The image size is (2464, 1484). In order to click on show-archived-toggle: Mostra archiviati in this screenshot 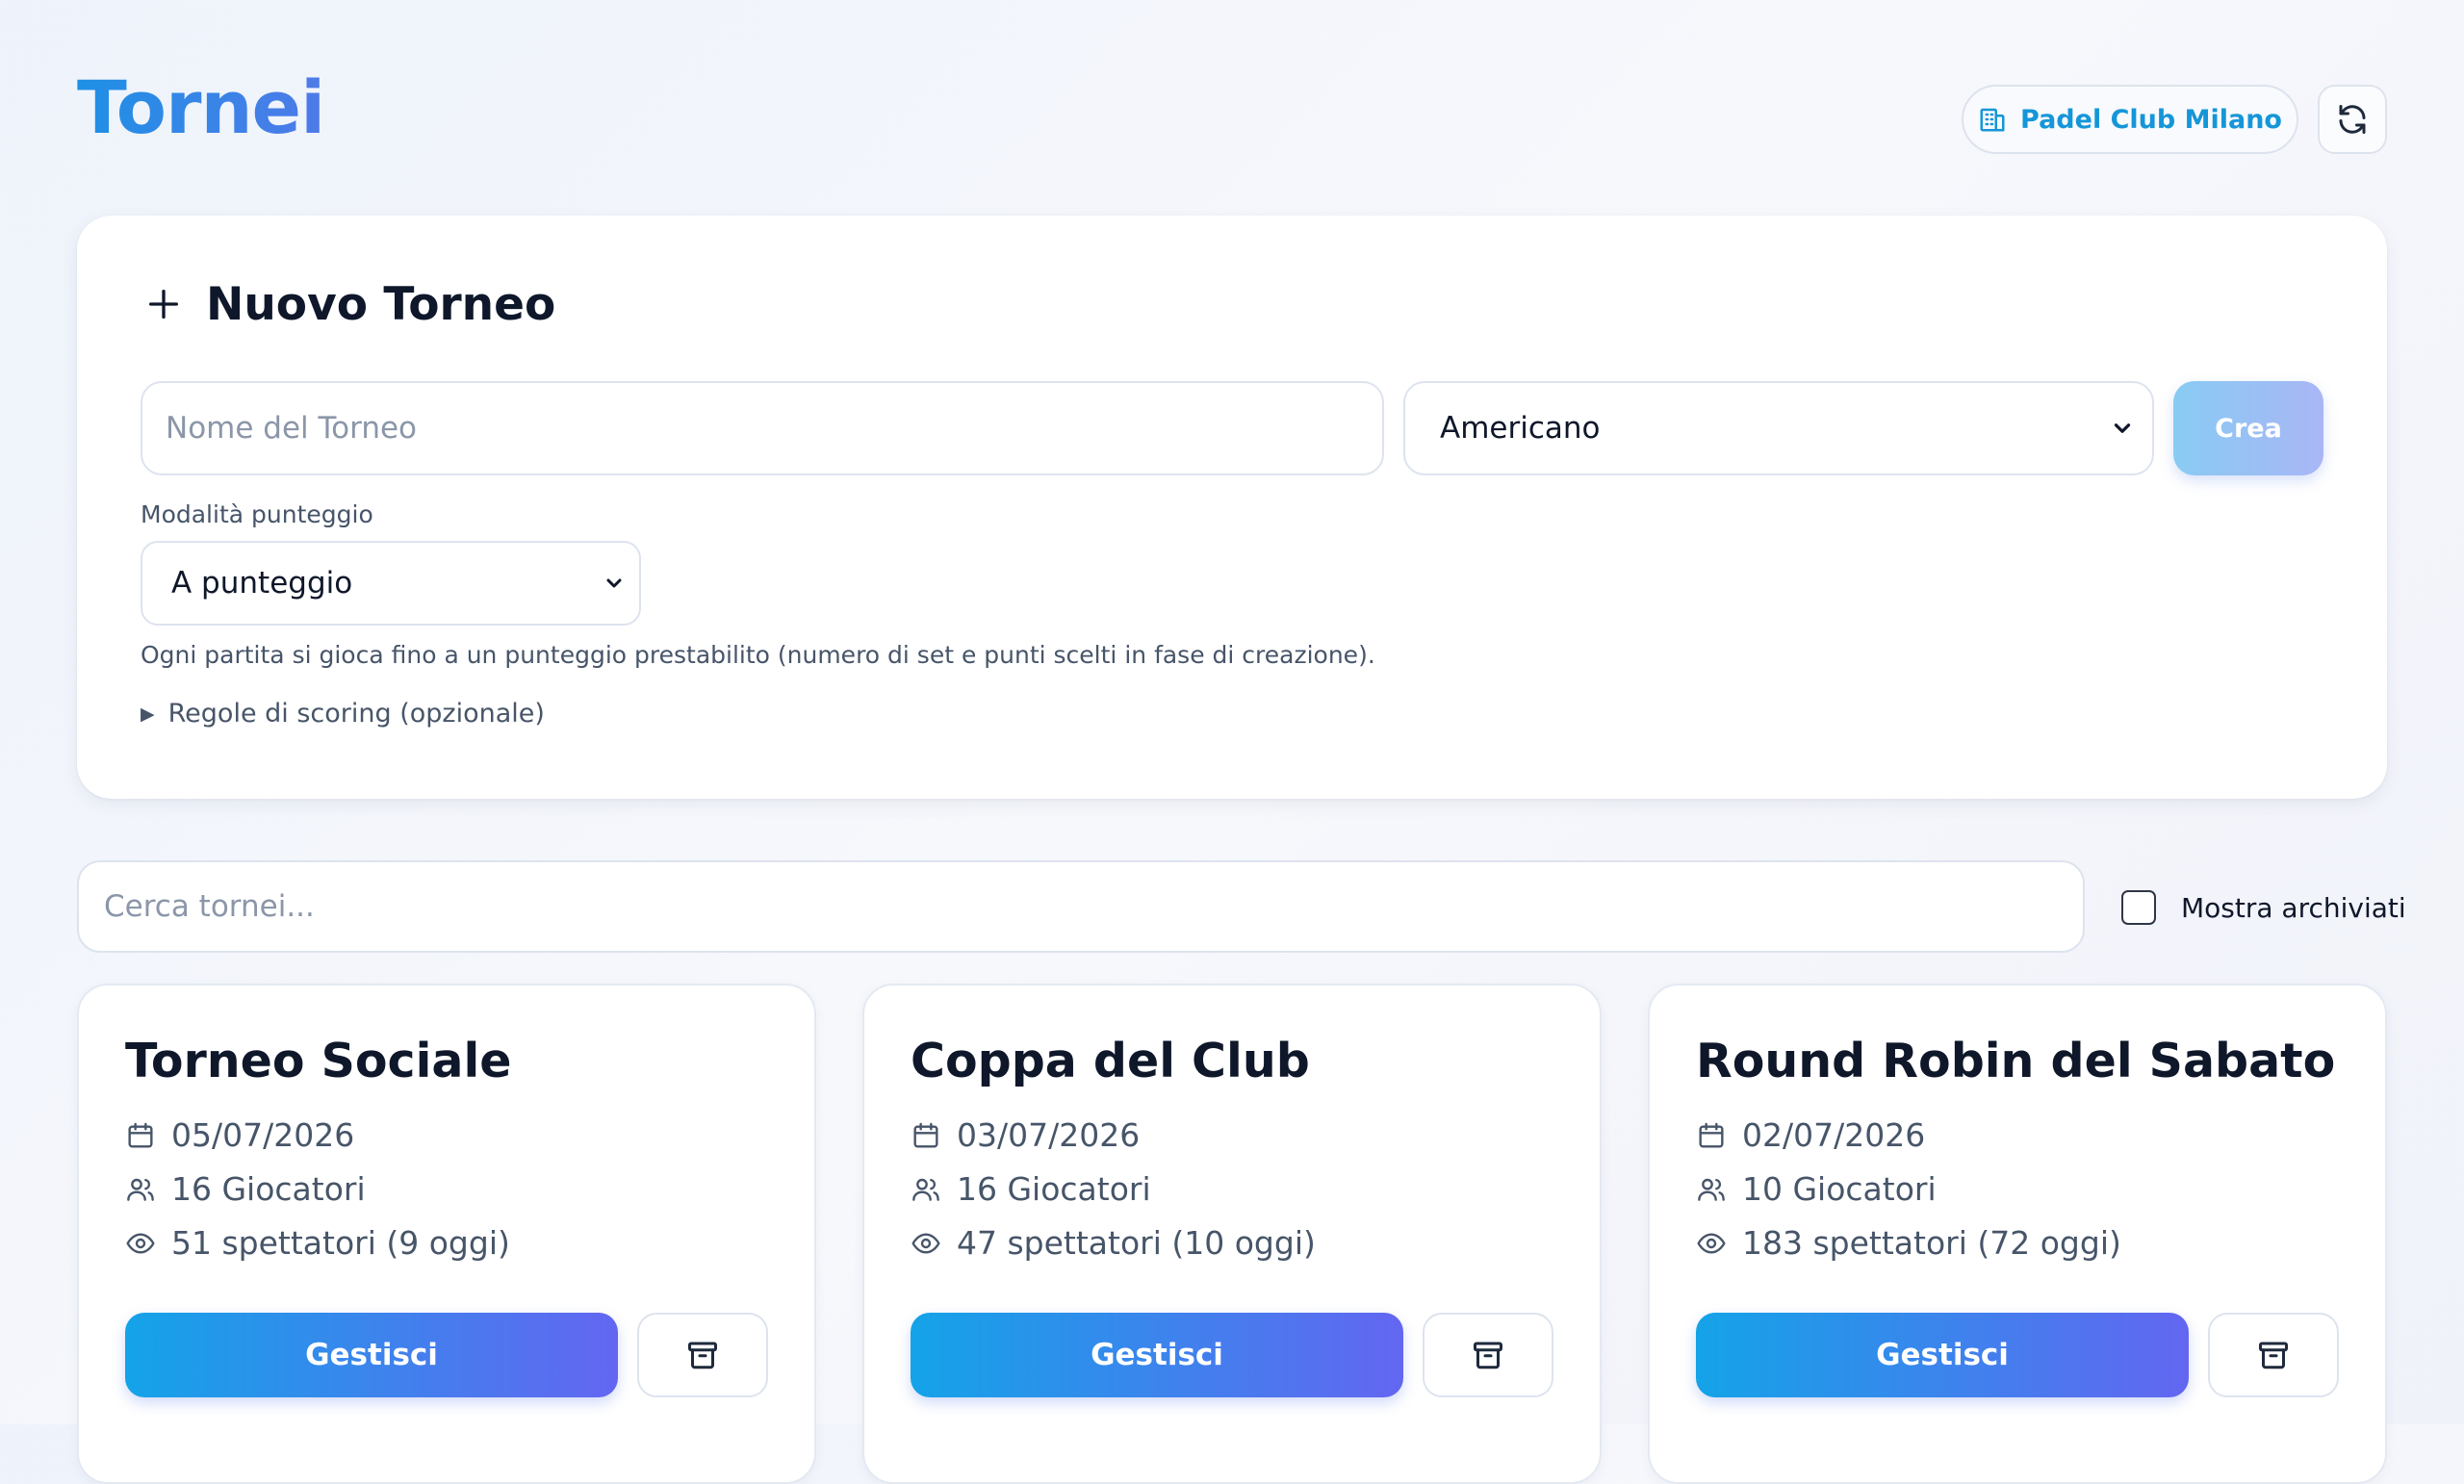, I will do `click(2263, 908)`.